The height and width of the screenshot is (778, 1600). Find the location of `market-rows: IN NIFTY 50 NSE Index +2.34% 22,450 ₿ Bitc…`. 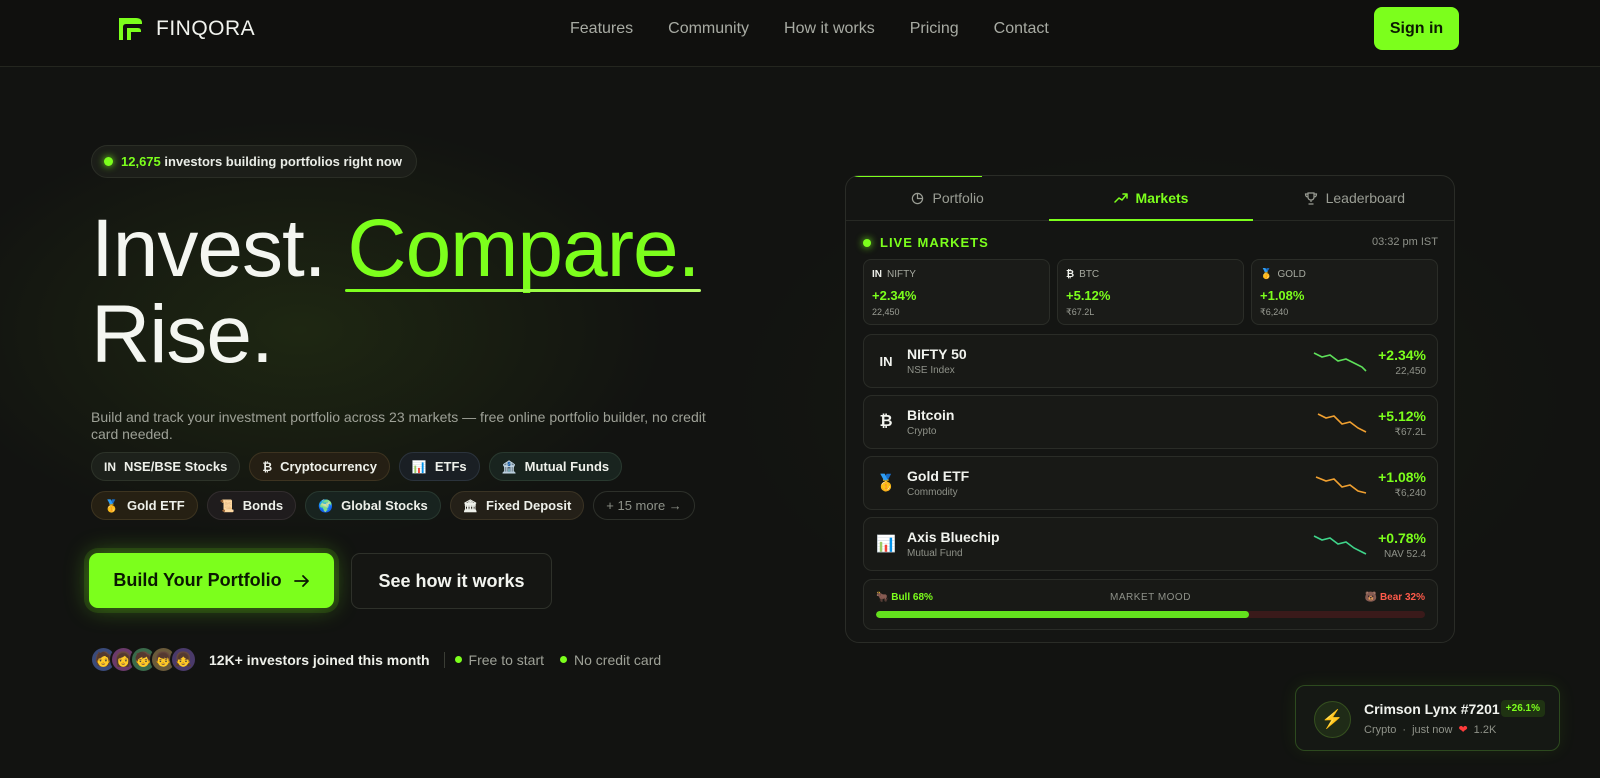

market-rows: IN NIFTY 50 NSE Index +2.34% 22,450 ₿ Bitc… is located at coordinates (1150, 456).